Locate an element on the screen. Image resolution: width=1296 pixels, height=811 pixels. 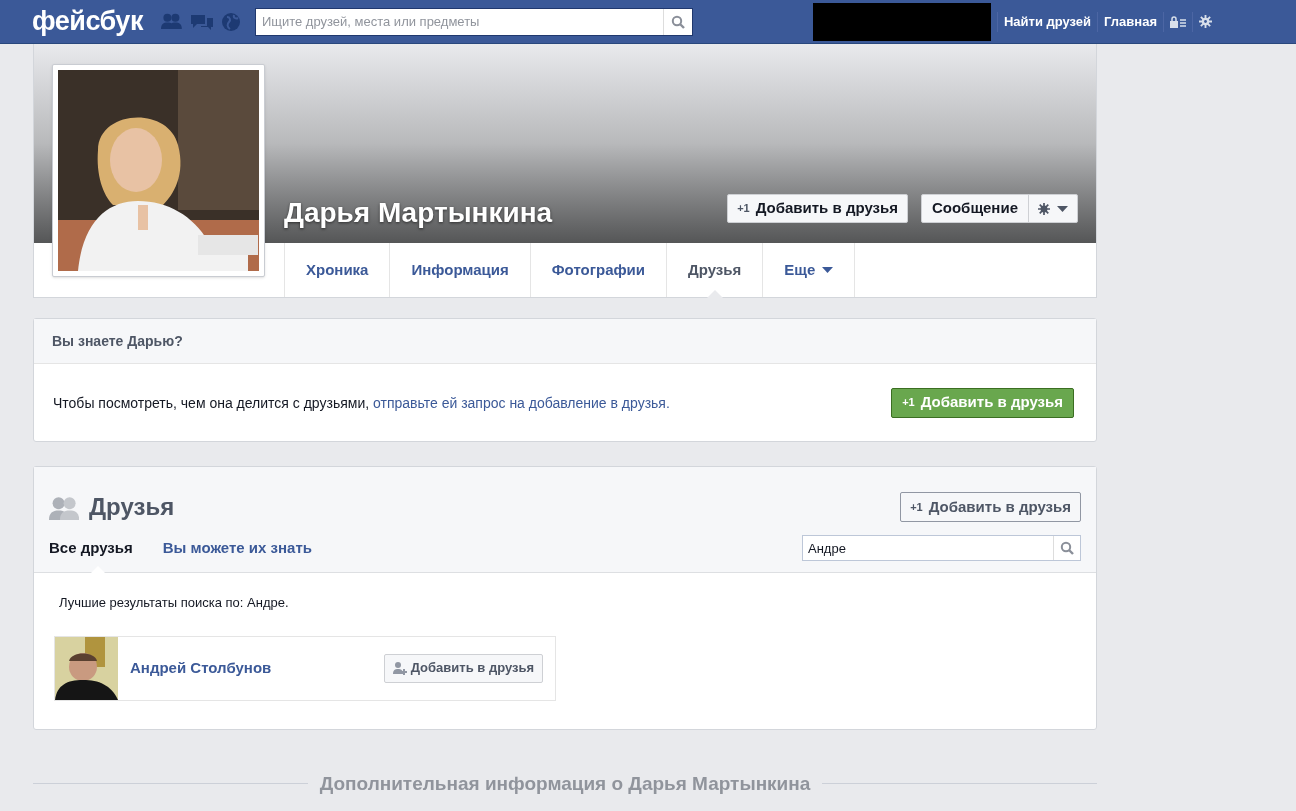
nav-link: Найти друзей is located at coordinates (1047, 21).